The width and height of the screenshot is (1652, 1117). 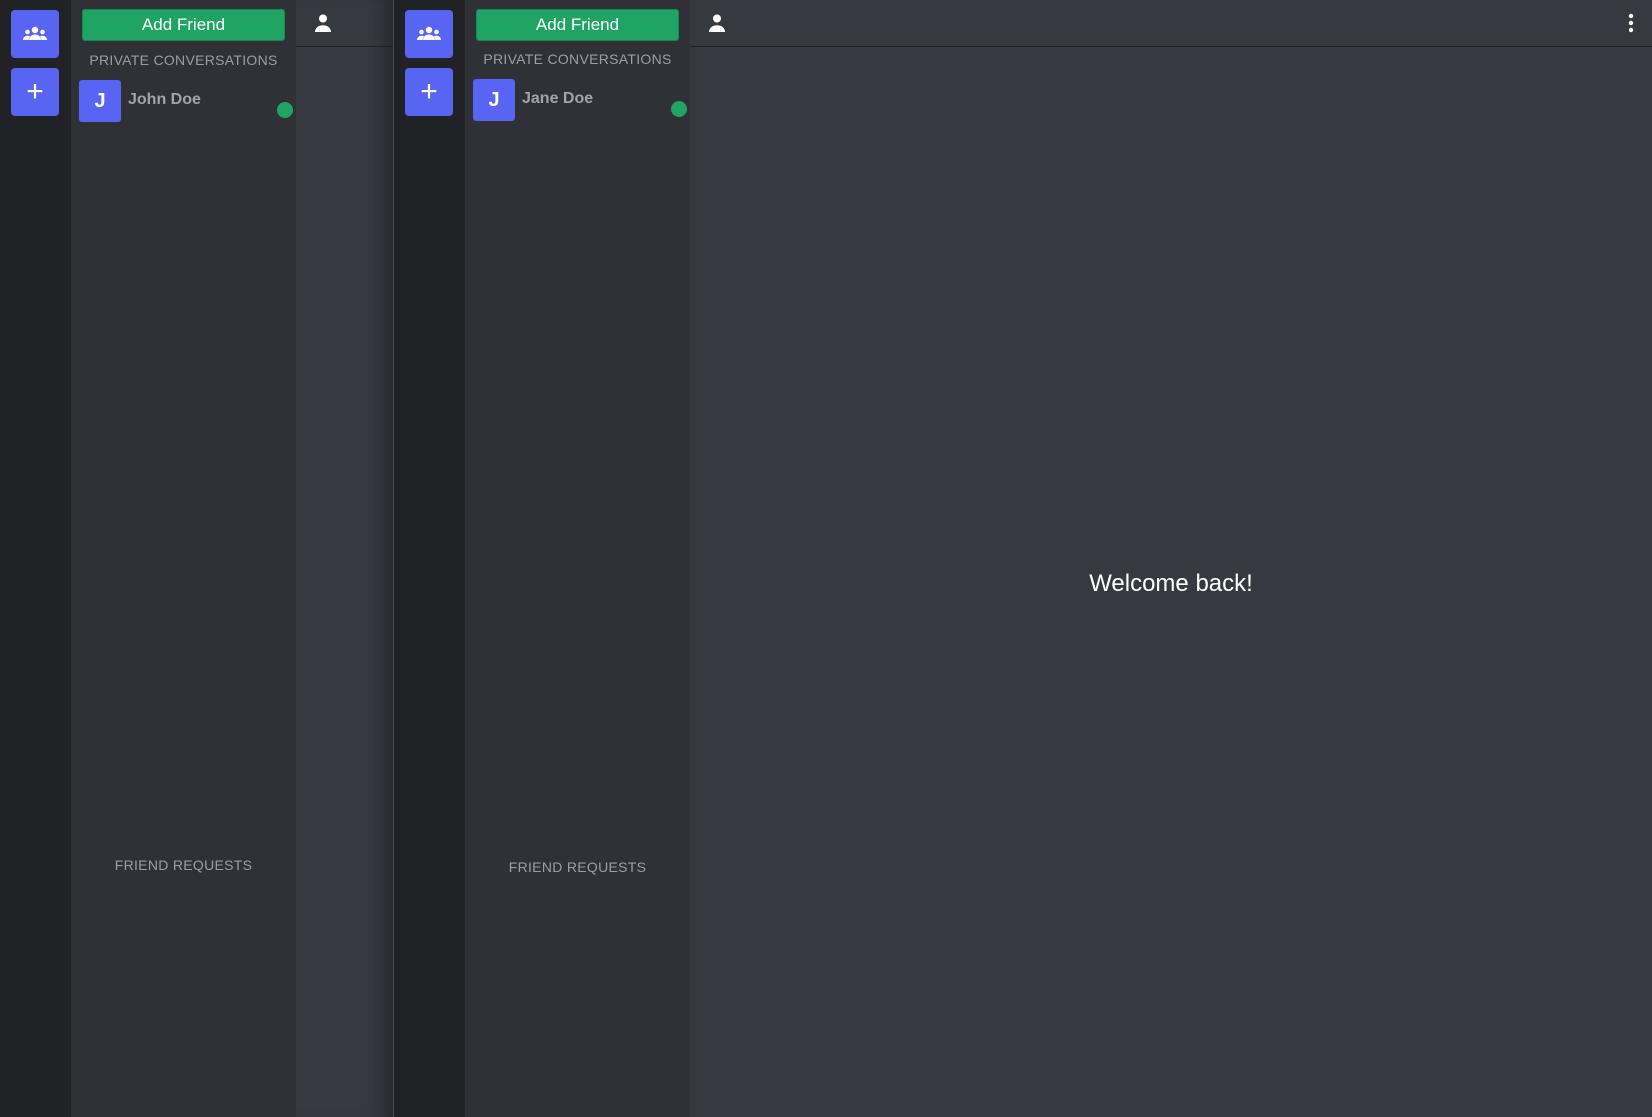 I want to click on conversation-item: J Jane Doe, so click(x=580, y=100).